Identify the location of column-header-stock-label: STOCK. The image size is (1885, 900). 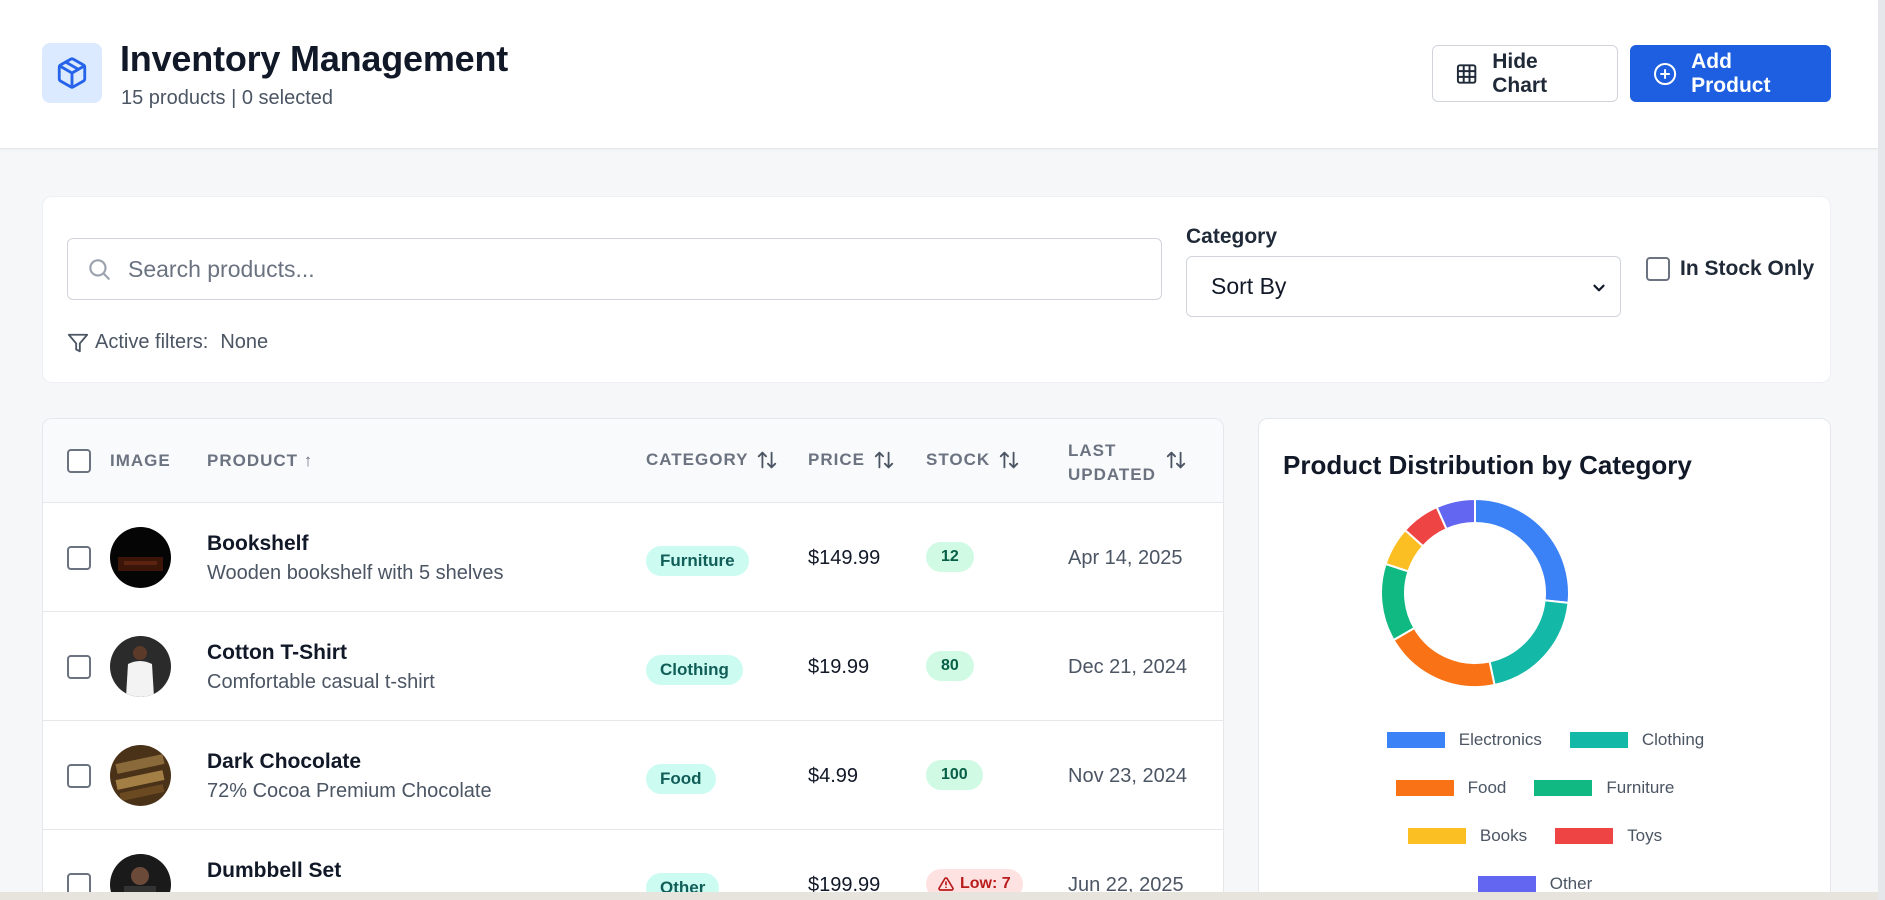
(958, 459).